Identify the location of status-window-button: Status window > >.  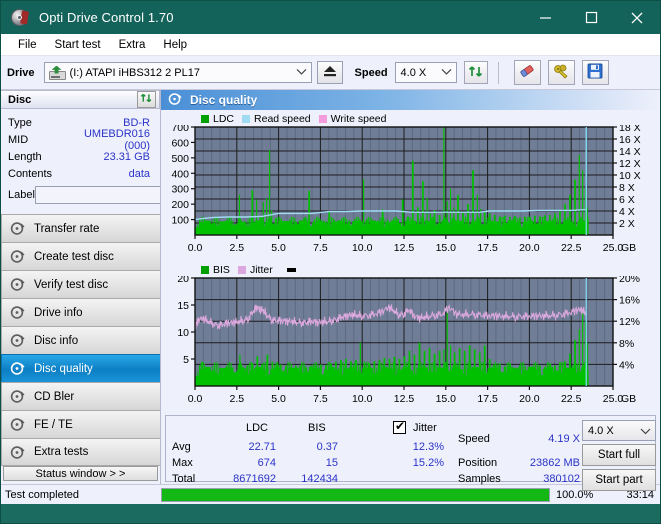
(80, 473).